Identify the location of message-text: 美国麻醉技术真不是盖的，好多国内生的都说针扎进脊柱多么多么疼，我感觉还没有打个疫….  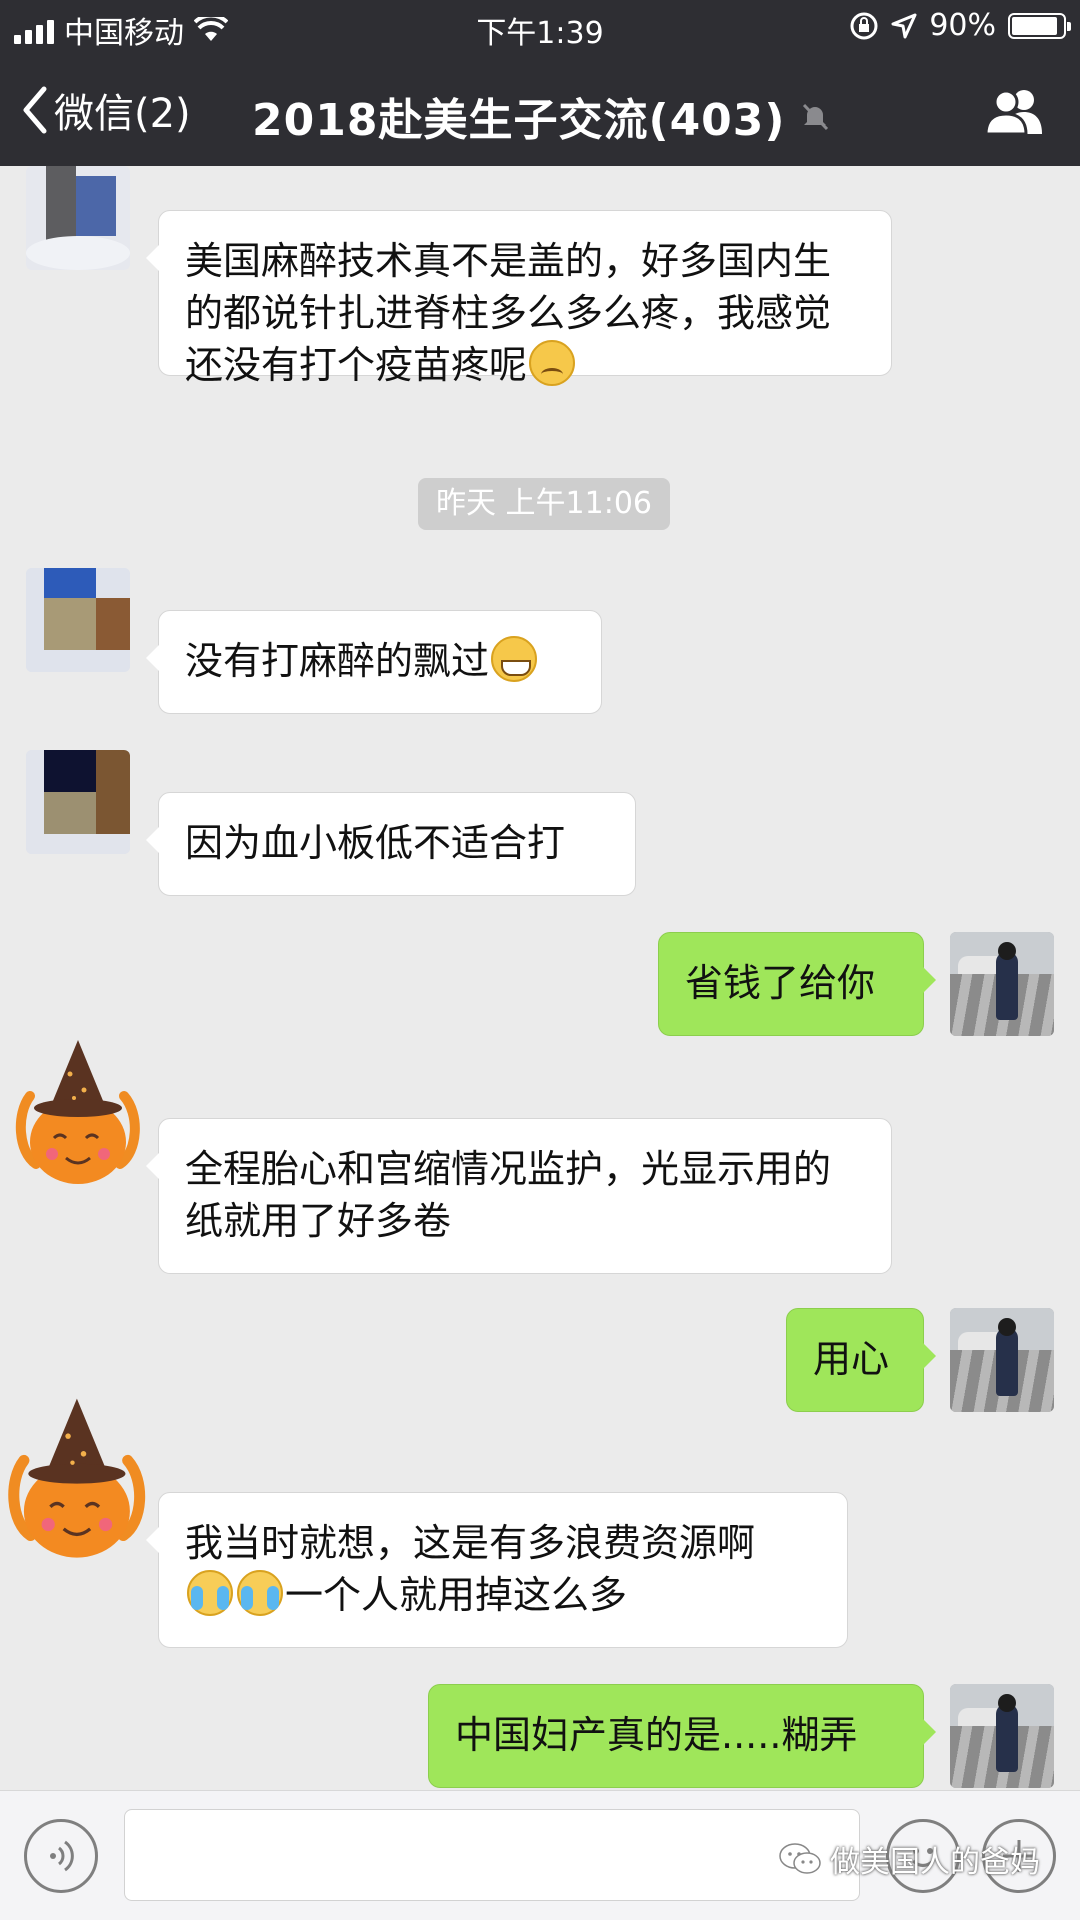
(508, 313).